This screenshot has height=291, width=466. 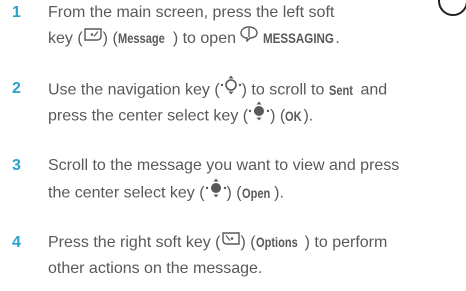 I want to click on right-soft-key-icon, so click(x=231, y=242).